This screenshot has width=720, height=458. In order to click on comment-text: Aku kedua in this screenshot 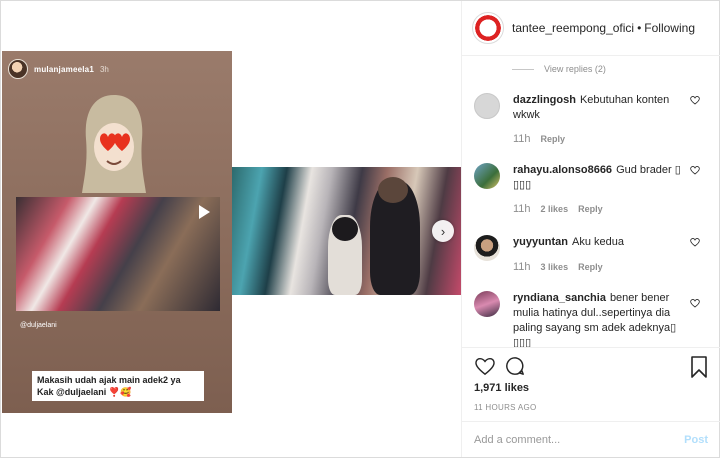, I will do `click(598, 242)`.